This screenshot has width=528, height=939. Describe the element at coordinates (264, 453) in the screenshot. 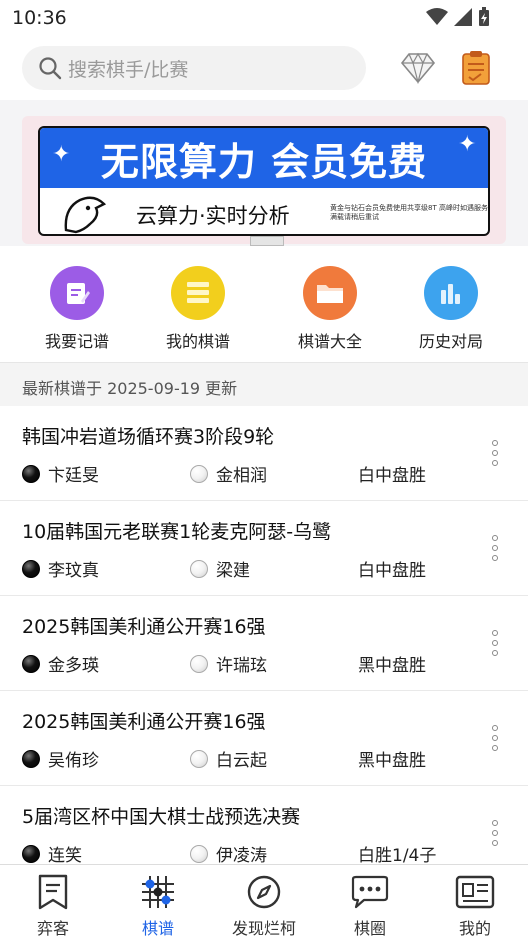

I see `game-record-row: 韩国冲岩道场循环赛3阶段9轮 卞廷旻 金相润 白中盘胜` at that location.